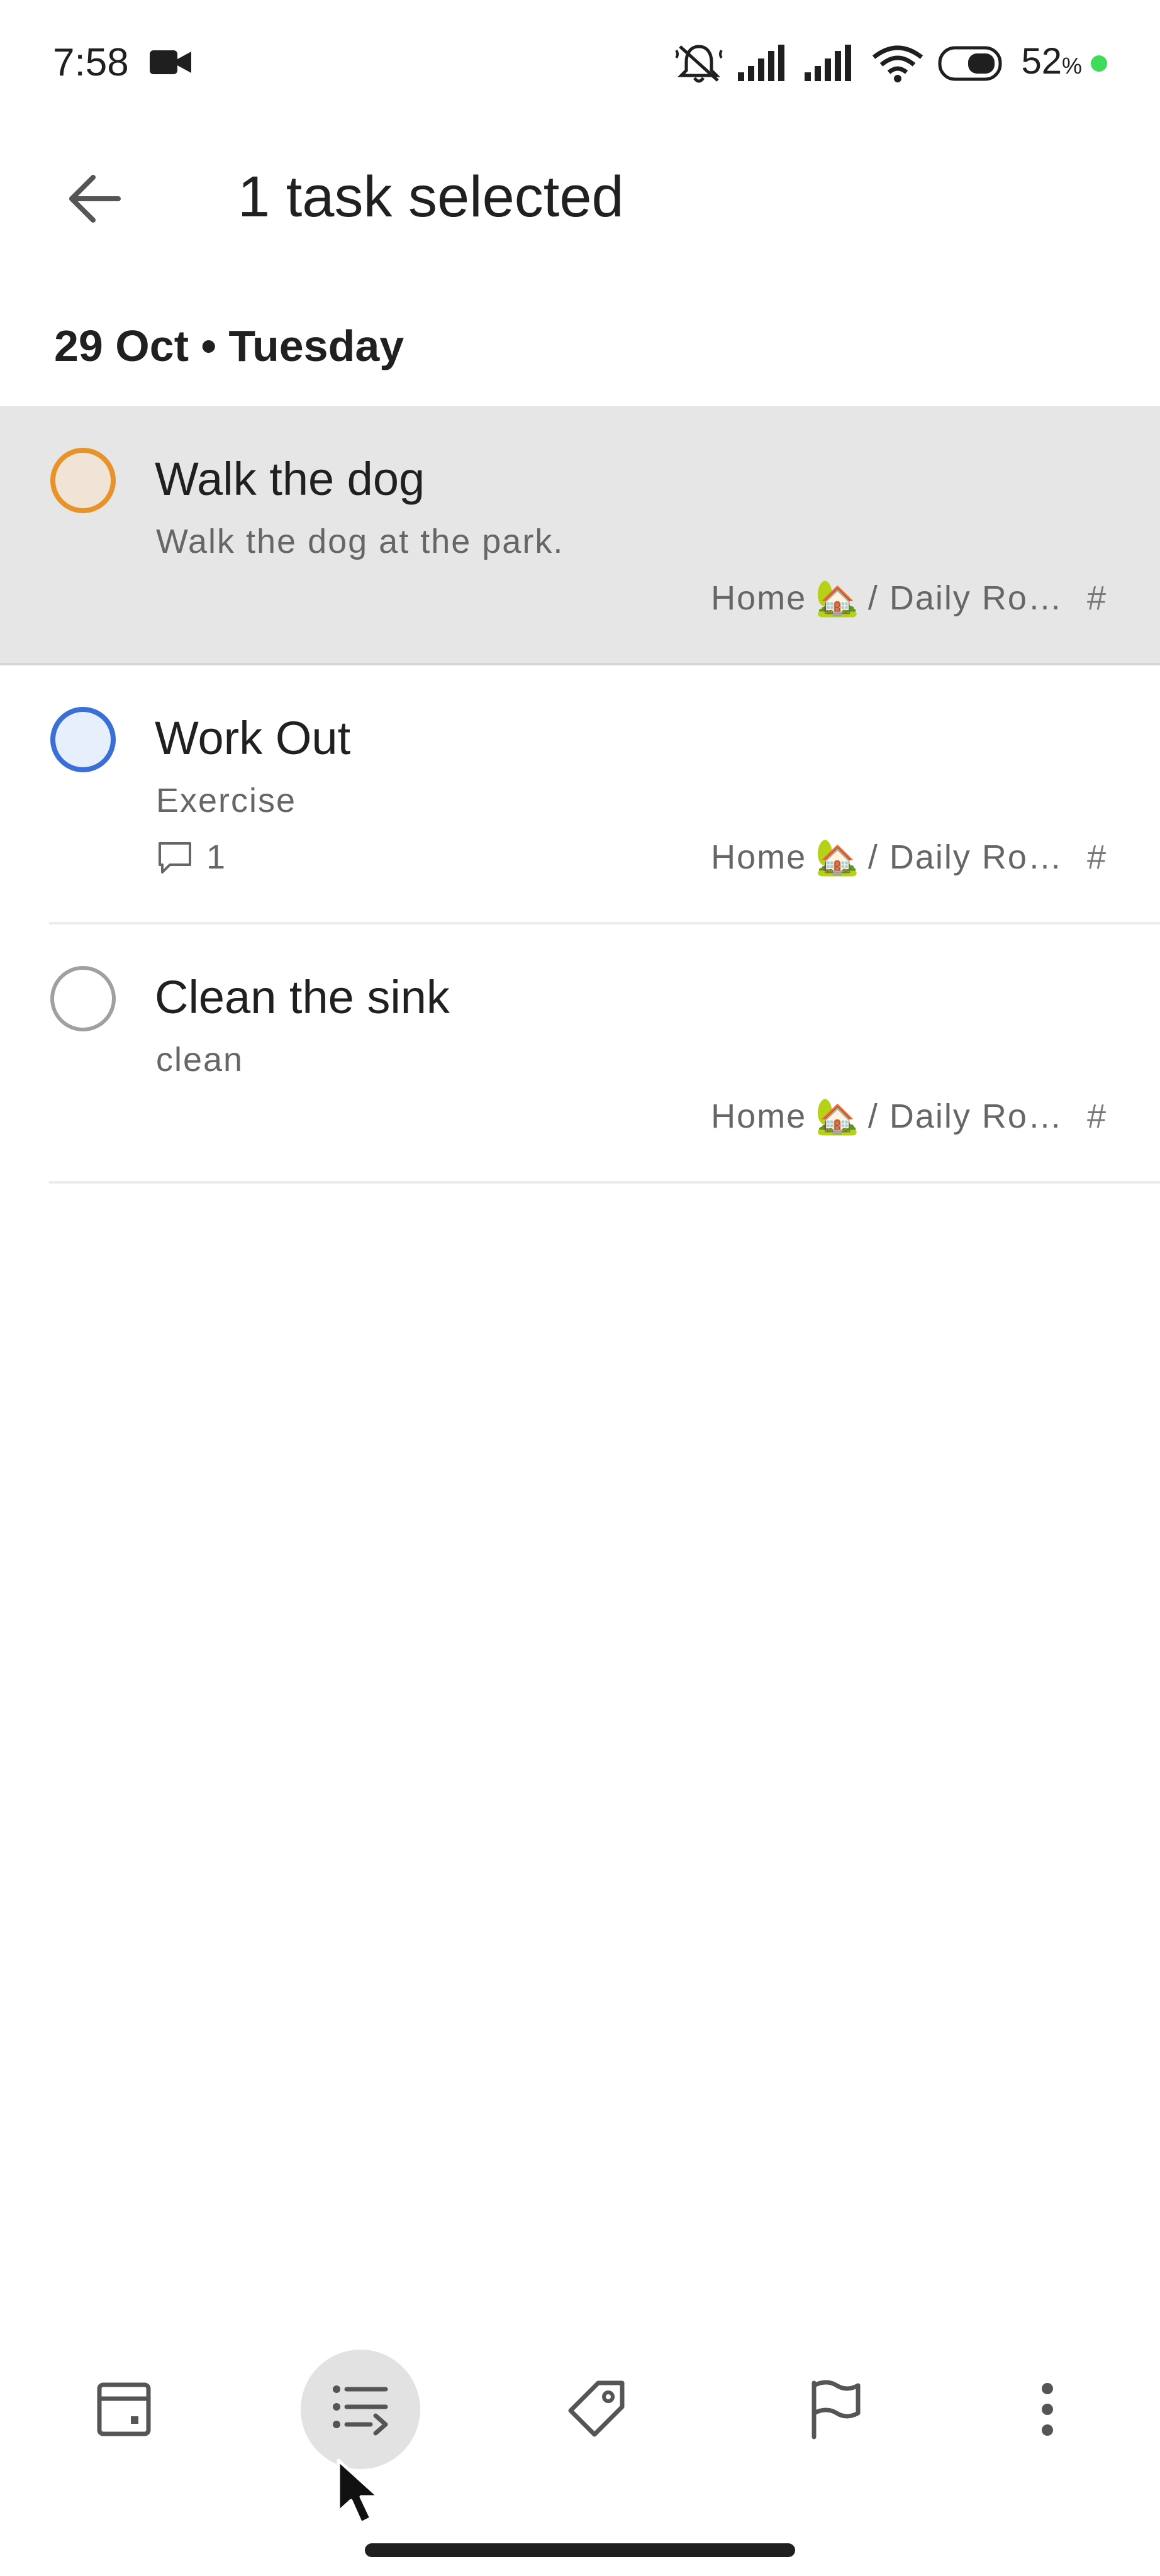 The height and width of the screenshot is (2576, 1160). I want to click on mouse-cursor-icon, so click(359, 2491).